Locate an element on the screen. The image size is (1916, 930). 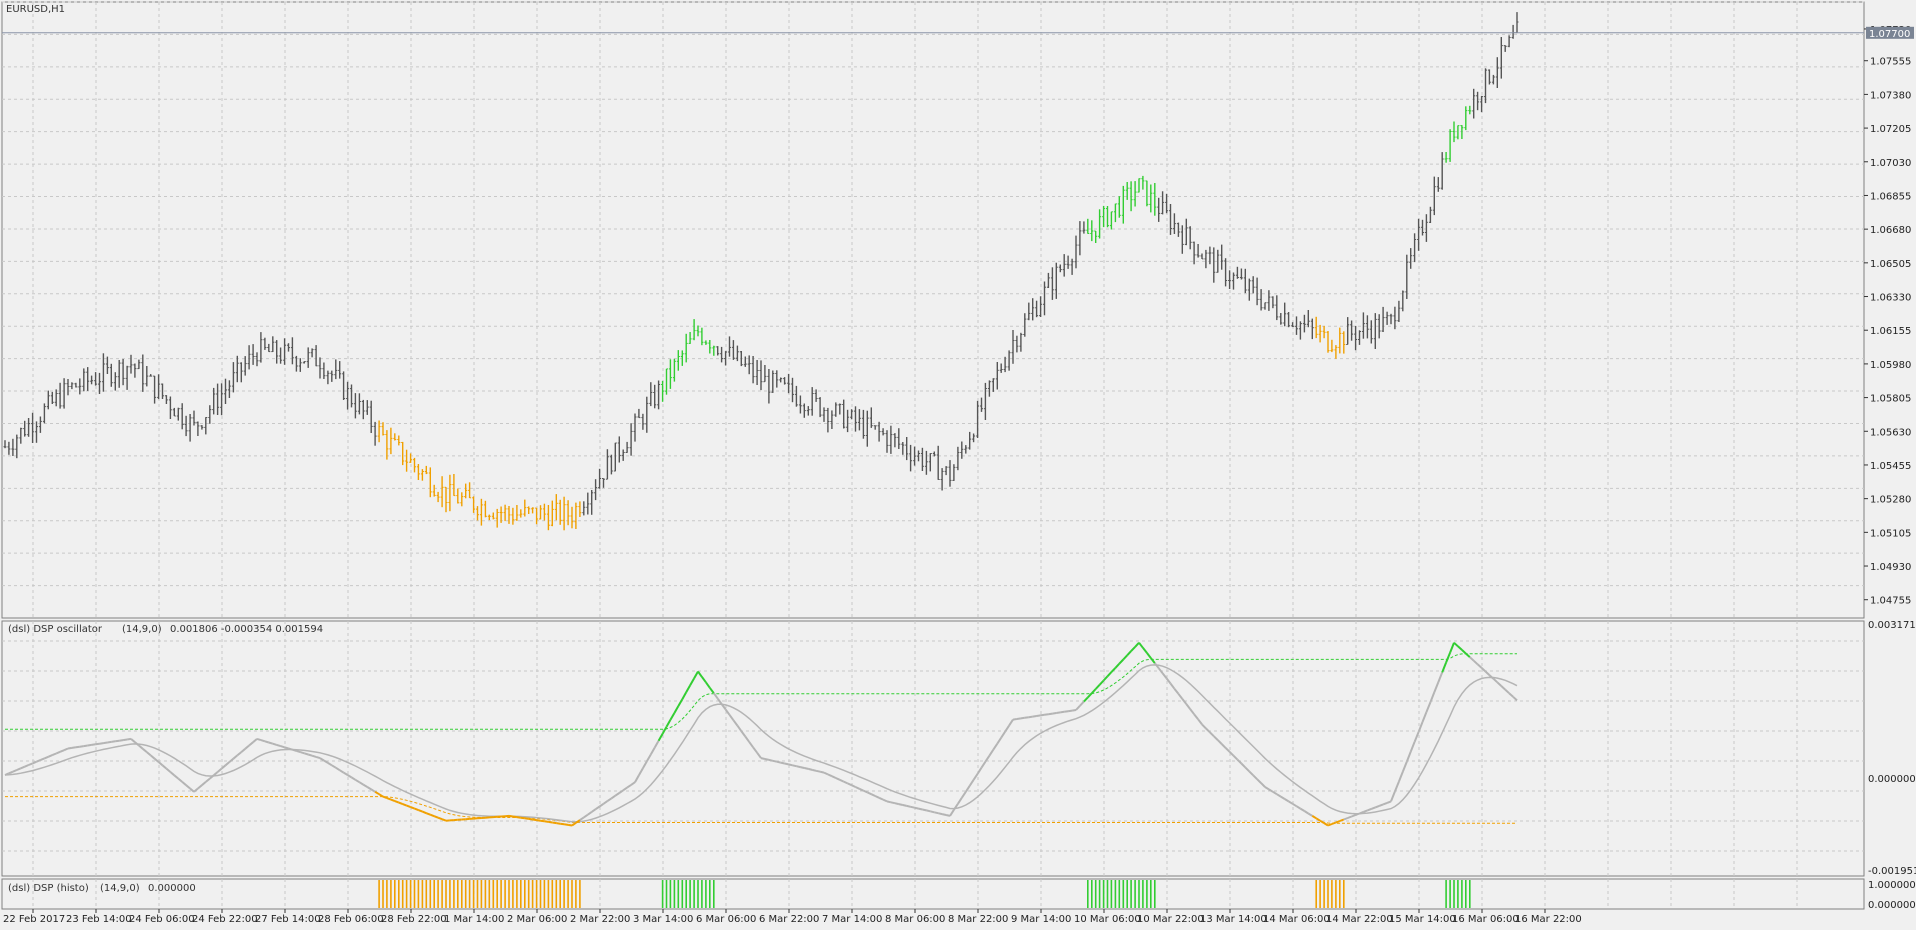
price-axis-label: 1.06155 is located at coordinates (1890, 331).